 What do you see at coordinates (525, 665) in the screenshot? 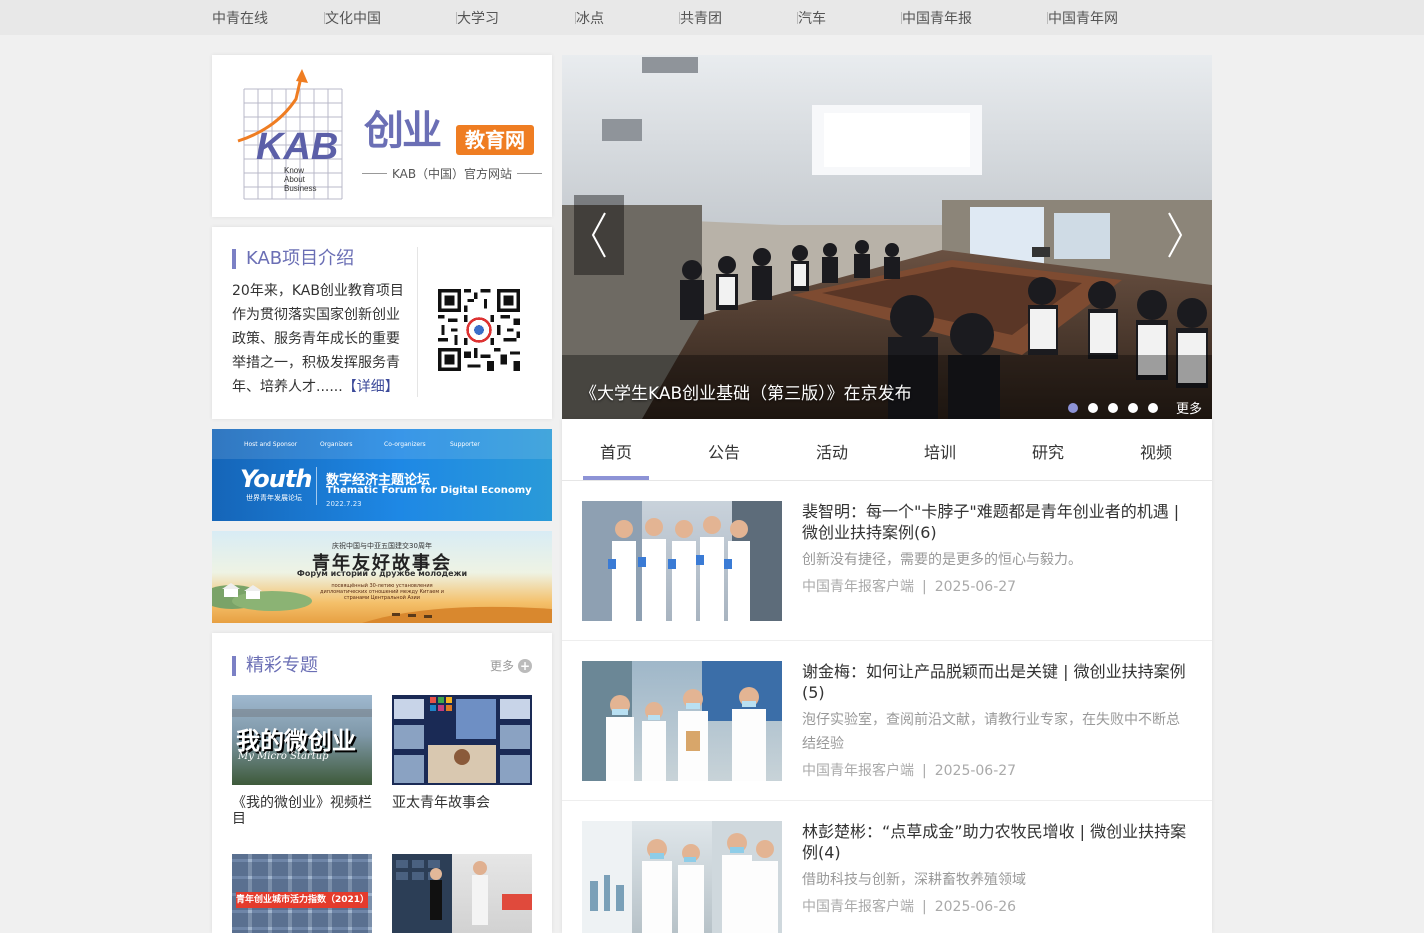
I see `plus-icon: +` at bounding box center [525, 665].